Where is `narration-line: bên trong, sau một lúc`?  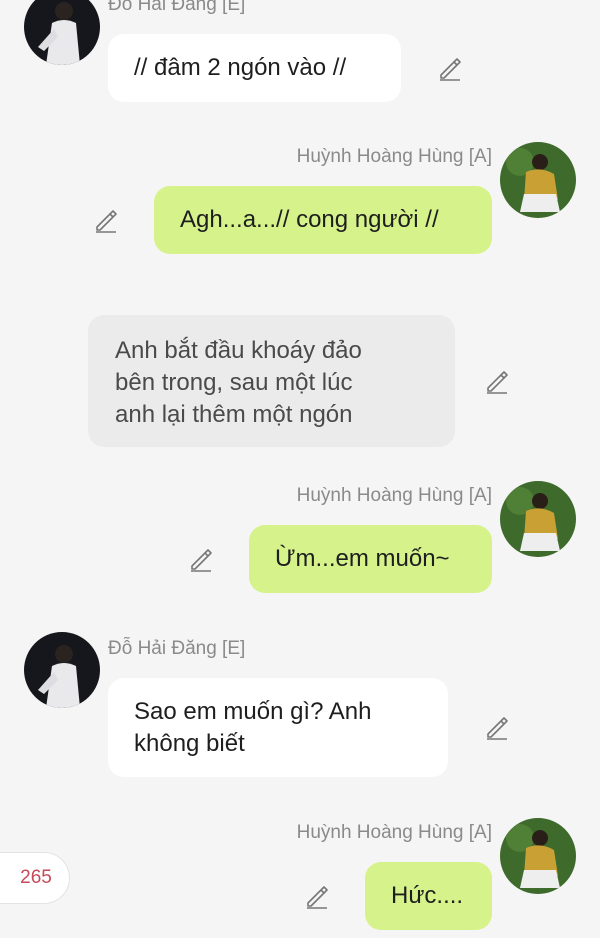
narration-line: bên trong, sau một lúc is located at coordinates (234, 382).